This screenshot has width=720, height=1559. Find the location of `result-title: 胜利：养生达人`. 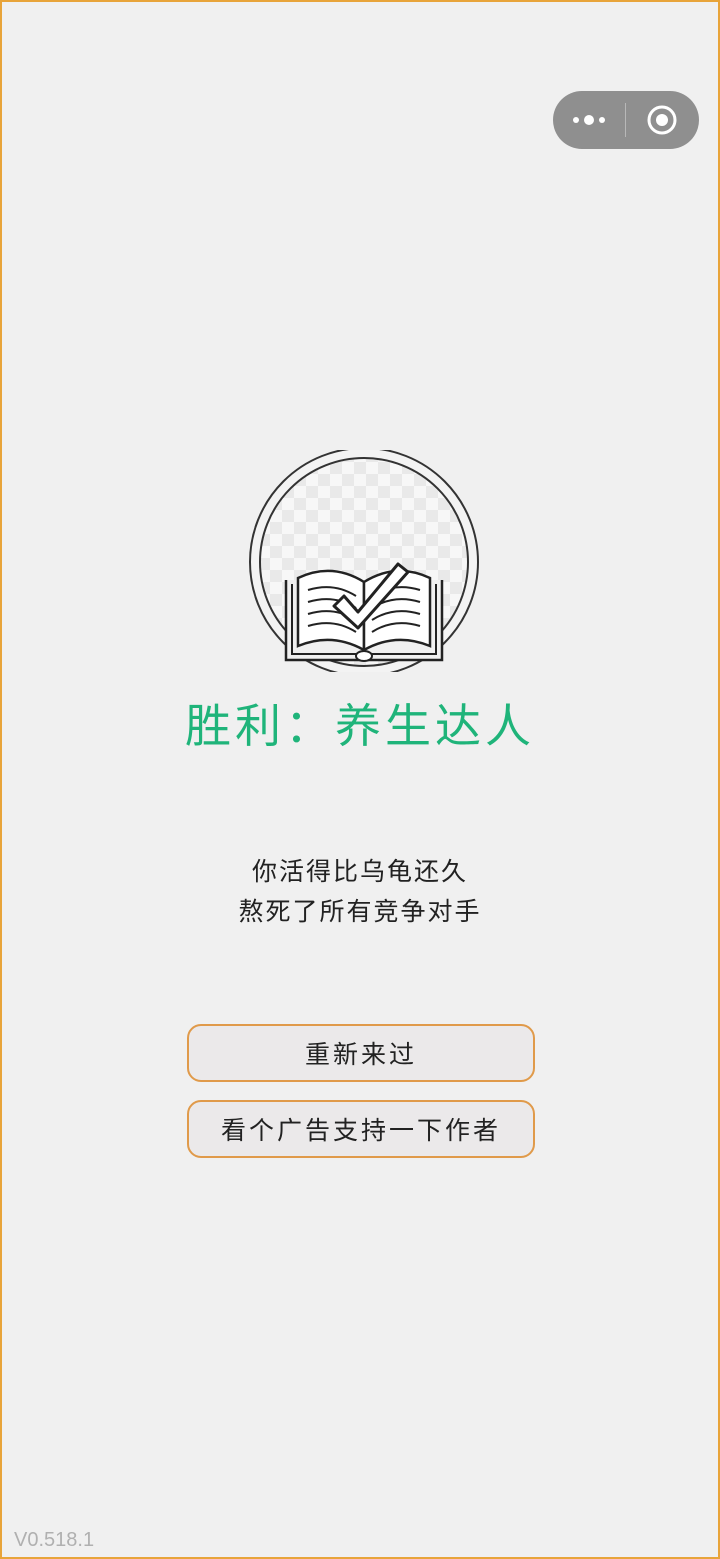

result-title: 胜利：养生达人 is located at coordinates (360, 726).